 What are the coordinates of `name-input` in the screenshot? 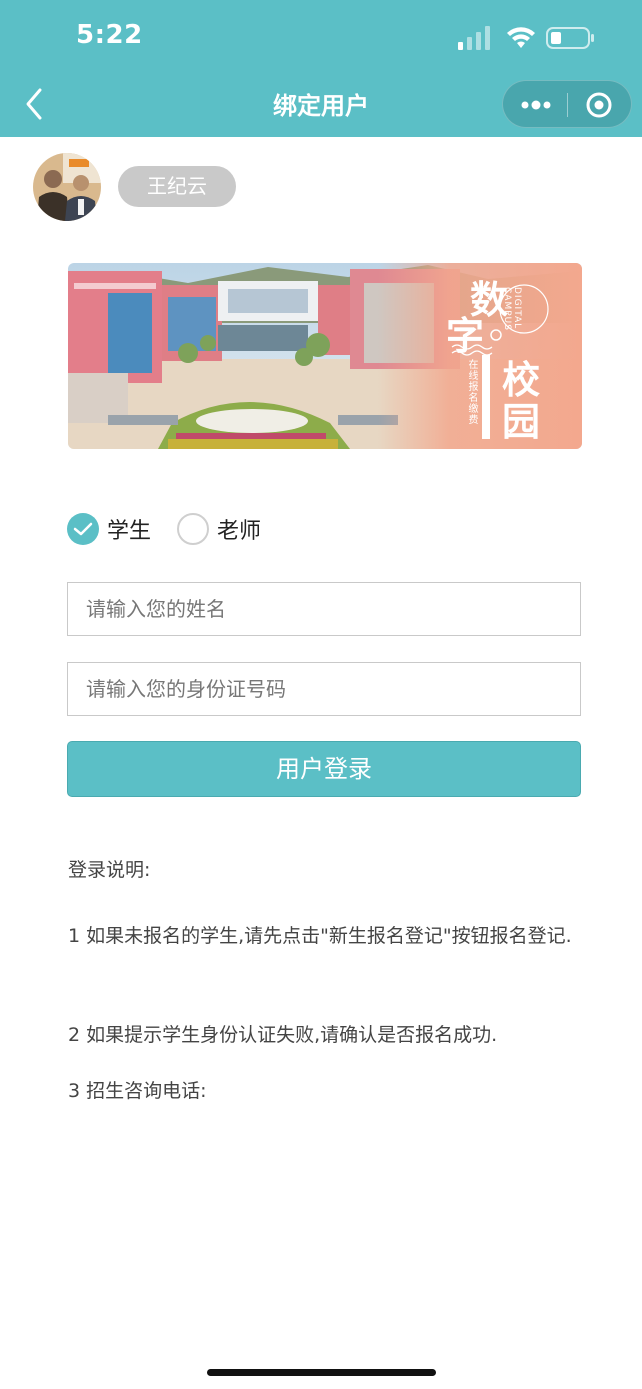 It's located at (324, 609).